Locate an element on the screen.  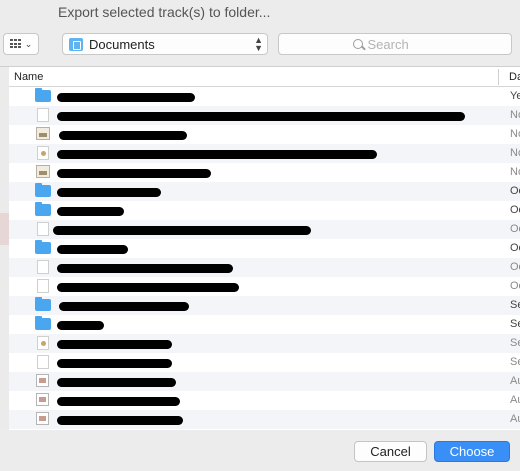
up-down-chevron-icon: ▲ ▼ is located at coordinates (258, 44).